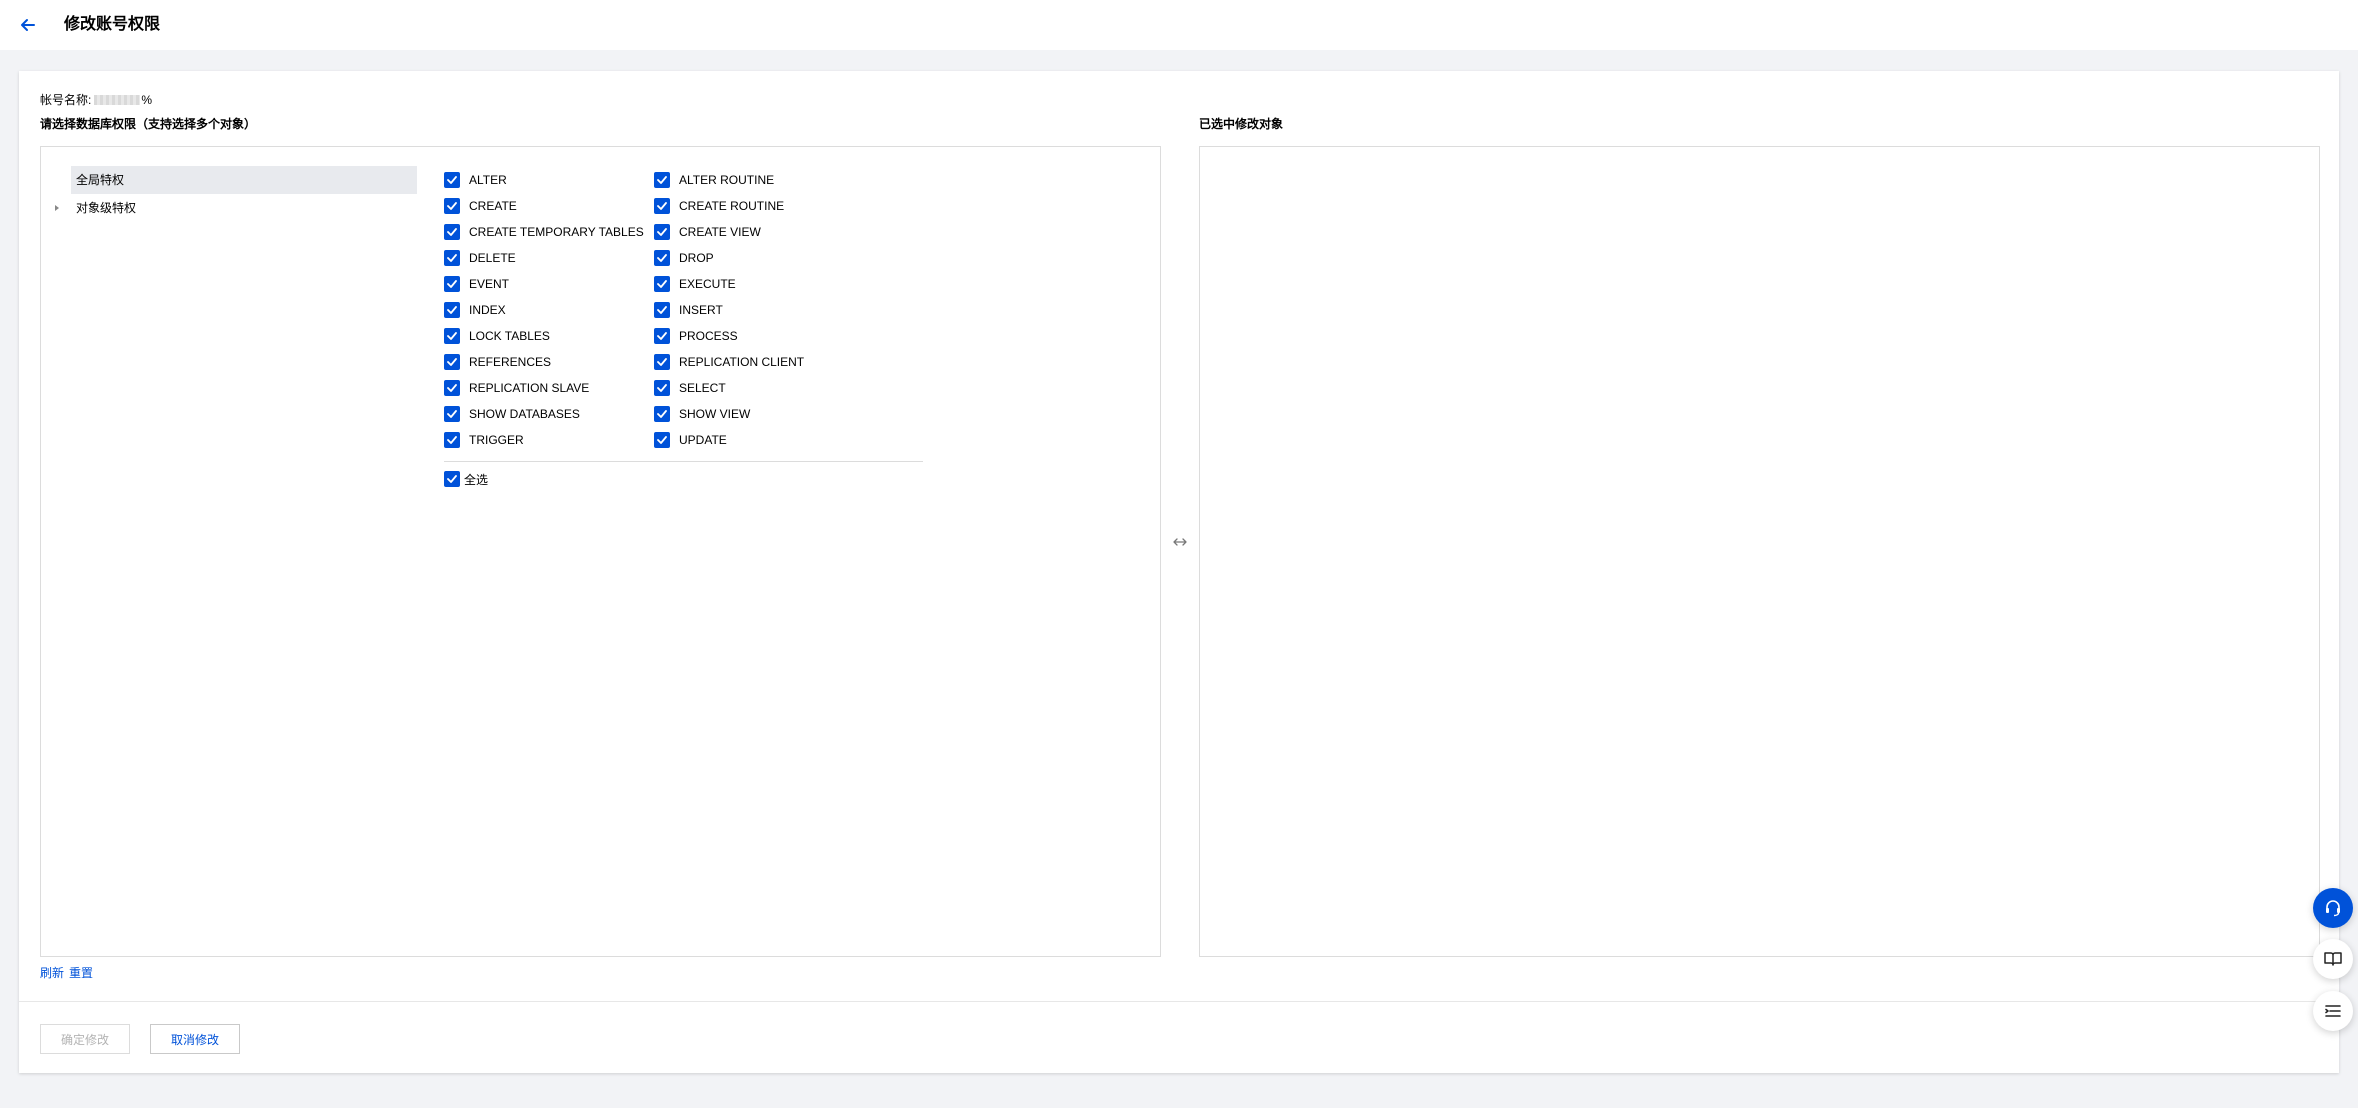 Image resolution: width=2358 pixels, height=1108 pixels. Describe the element at coordinates (476, 479) in the screenshot. I see `select-all-label: 全选` at that location.